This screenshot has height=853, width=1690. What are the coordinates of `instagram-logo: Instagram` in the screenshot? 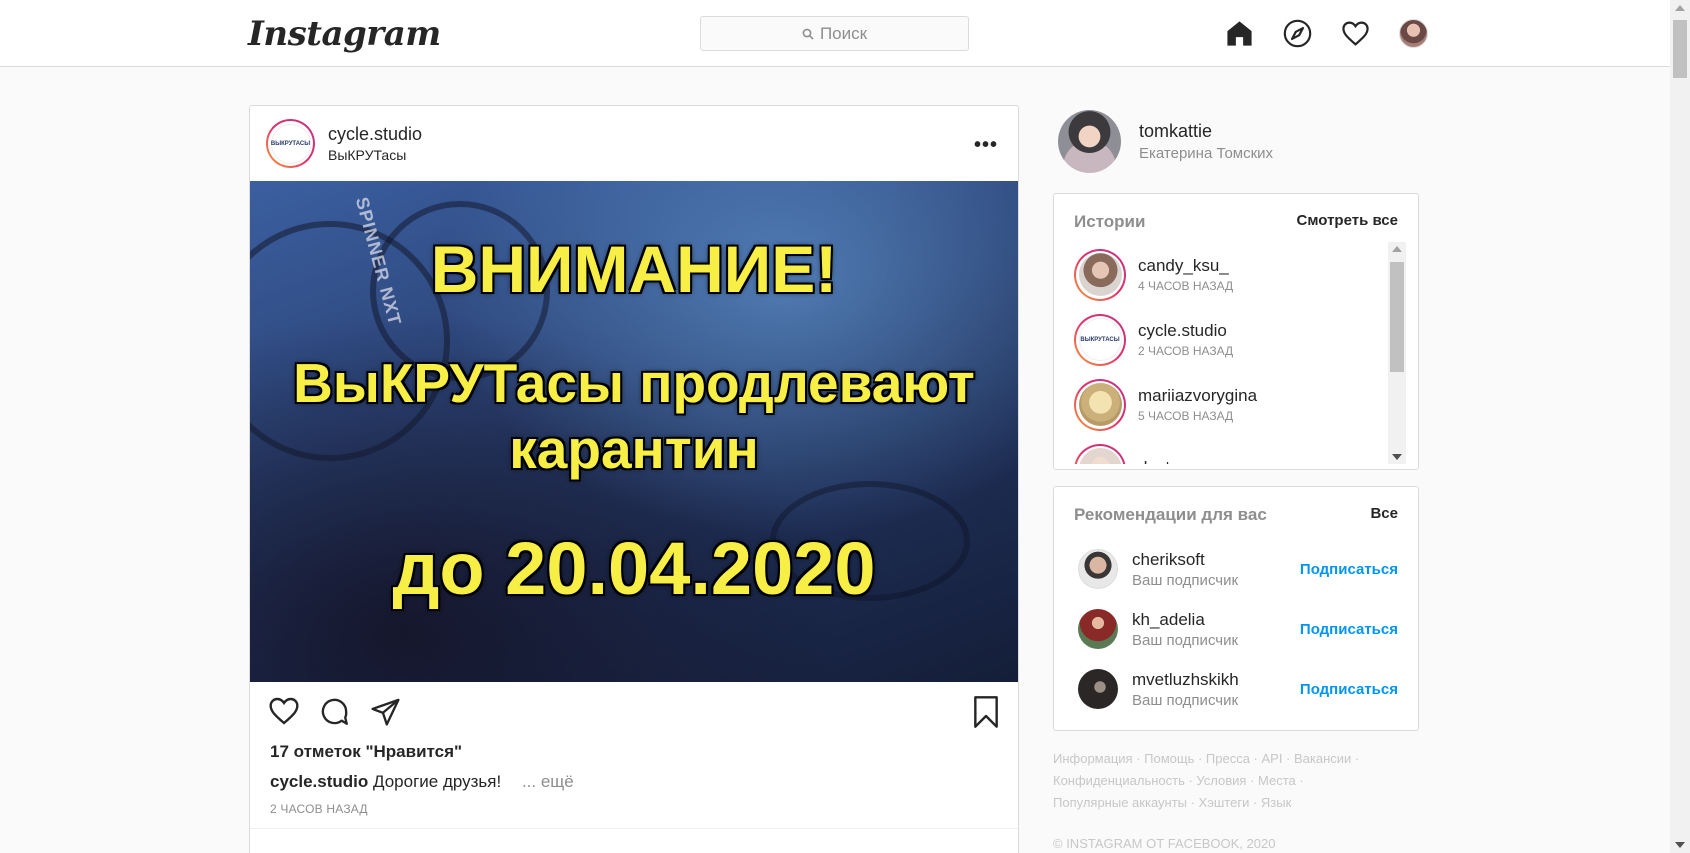 It's located at (344, 34).